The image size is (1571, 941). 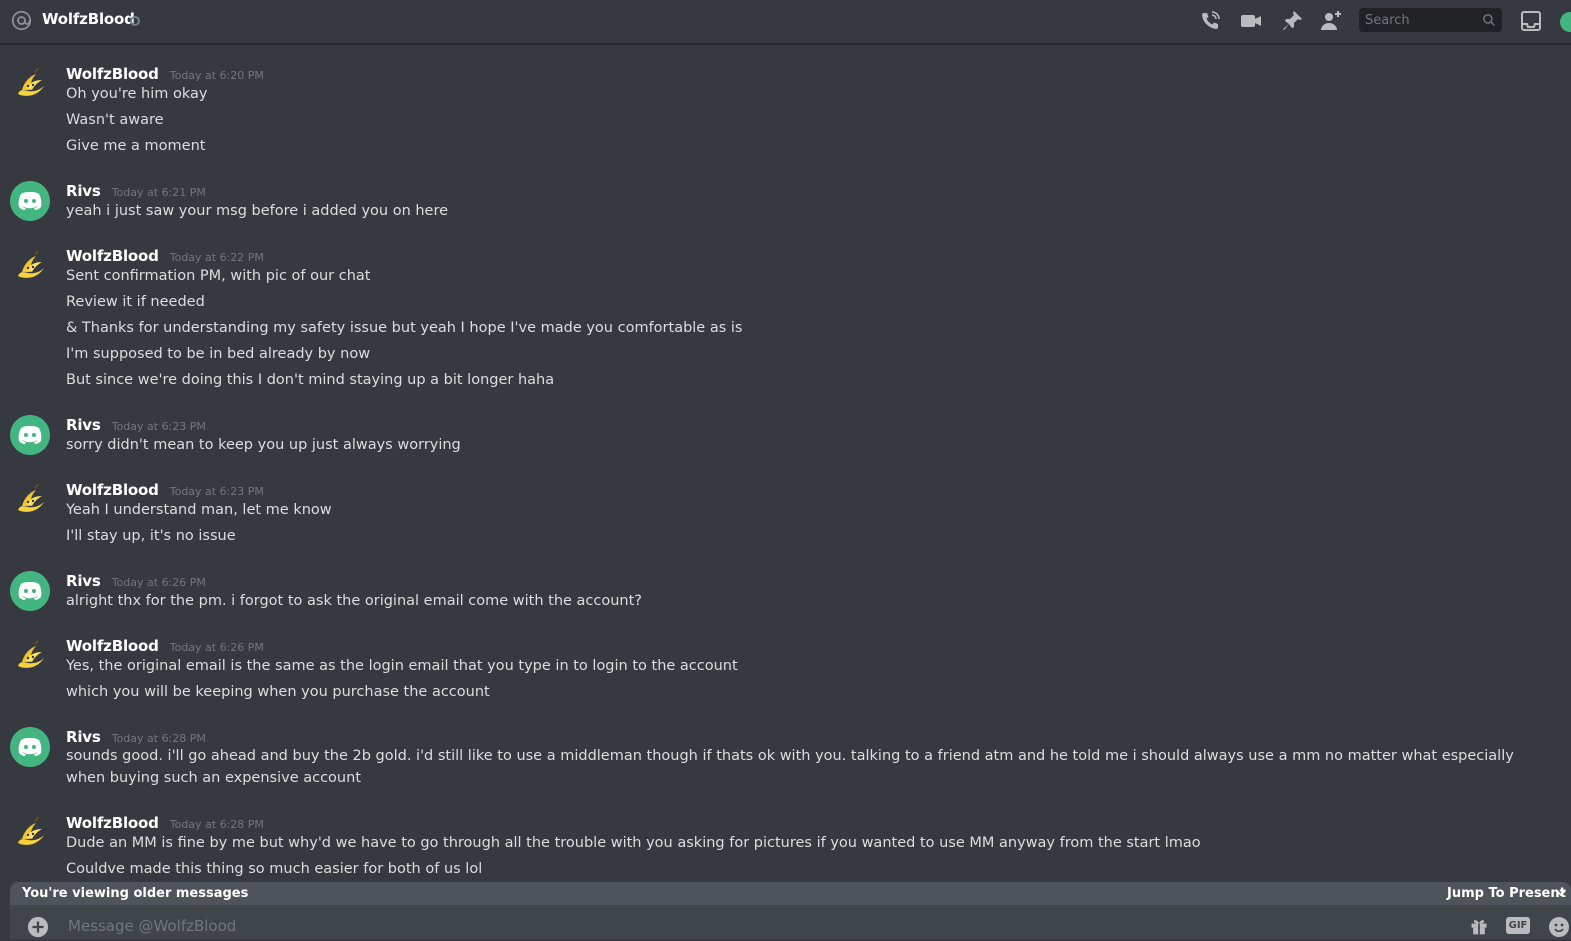 I want to click on message-header: Rivs Today at 6:28 PM, so click(x=136, y=736).